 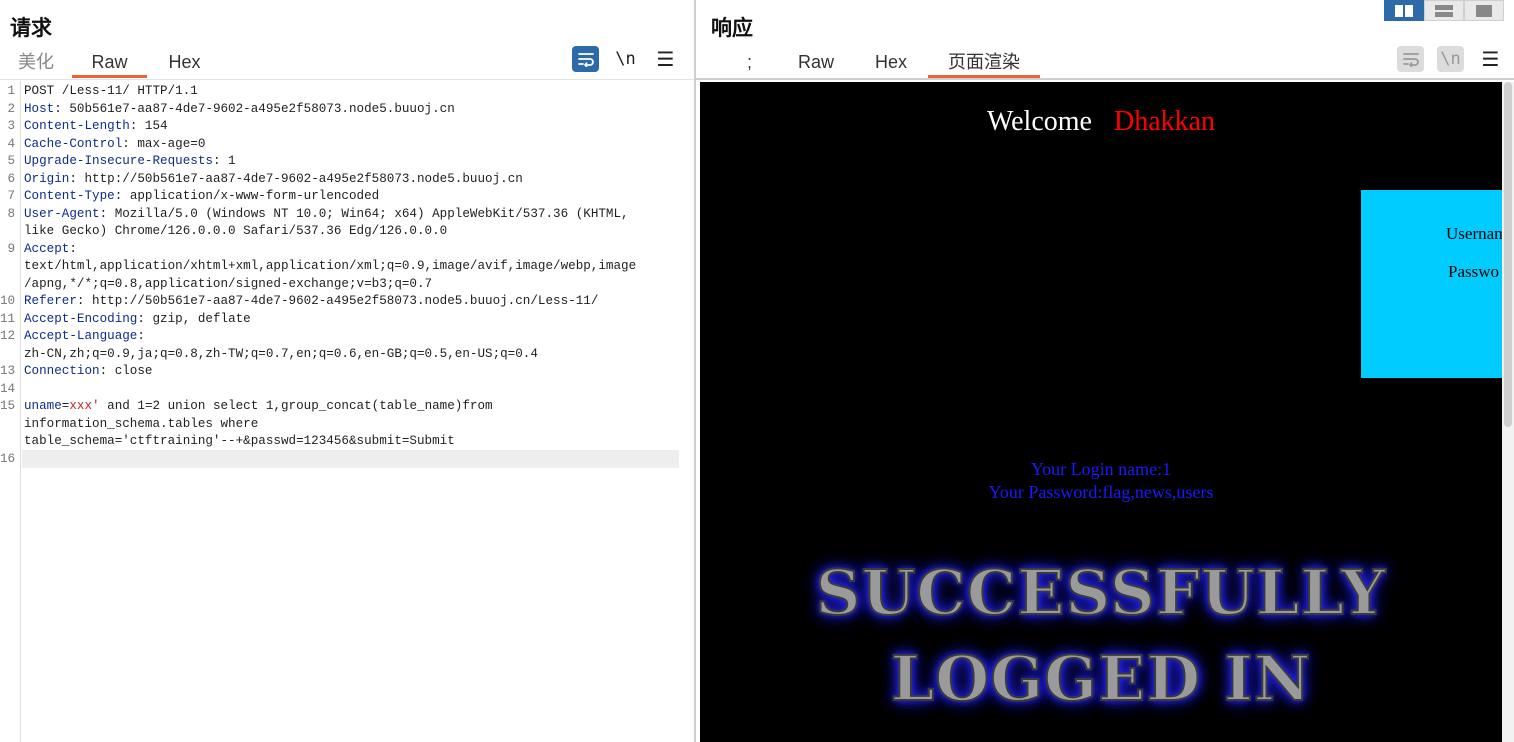 What do you see at coordinates (1101, 469) in the screenshot?
I see `login-name-result: Your Login name:1` at bounding box center [1101, 469].